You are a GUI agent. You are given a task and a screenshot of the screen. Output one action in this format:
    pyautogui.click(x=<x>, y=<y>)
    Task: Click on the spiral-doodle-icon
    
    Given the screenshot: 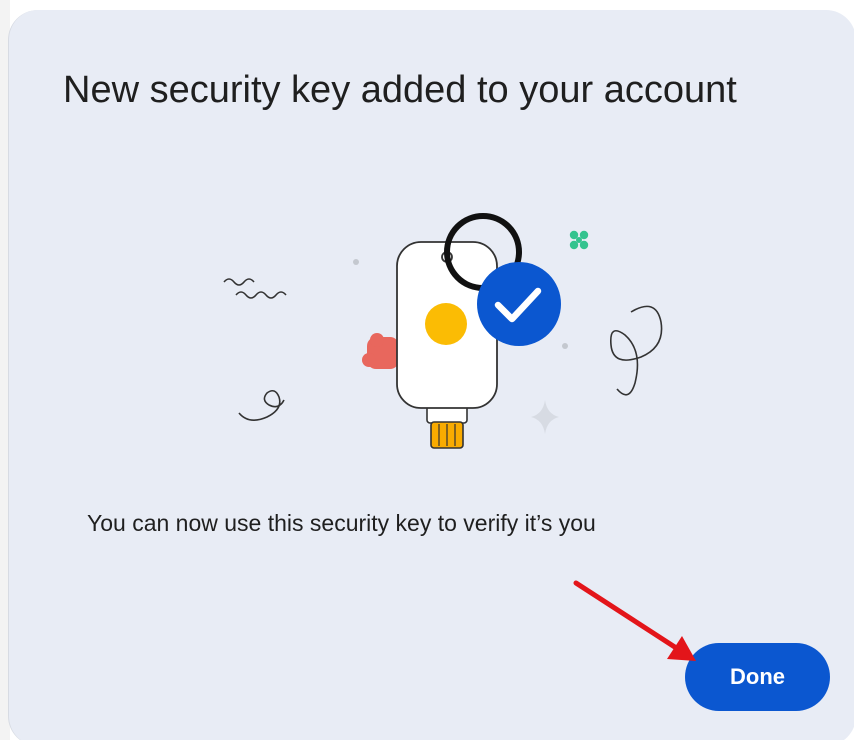 What is the action you would take?
    pyautogui.click(x=261, y=405)
    